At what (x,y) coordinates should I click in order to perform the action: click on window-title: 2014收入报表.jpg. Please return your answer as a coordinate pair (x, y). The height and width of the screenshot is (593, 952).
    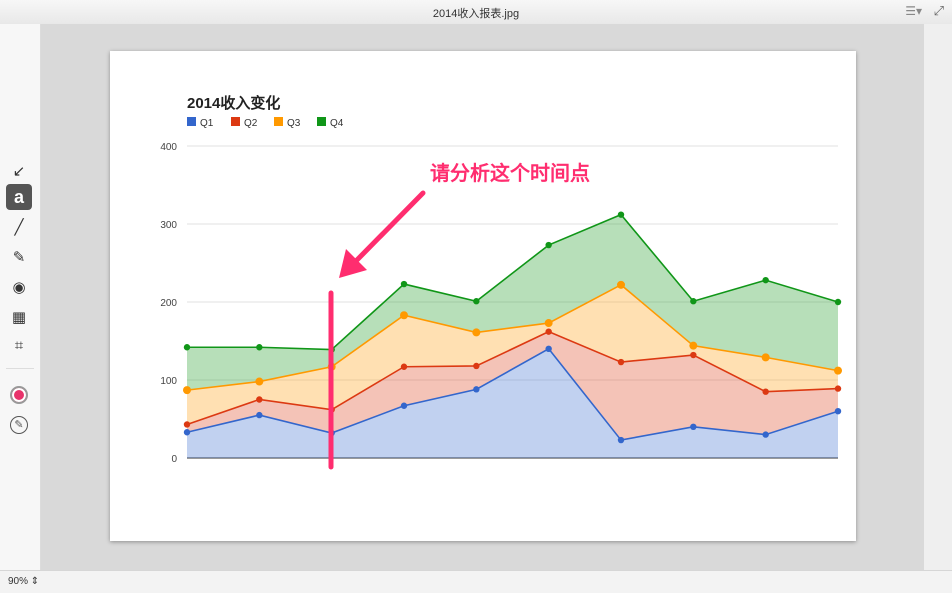
    Looking at the image, I should click on (476, 14).